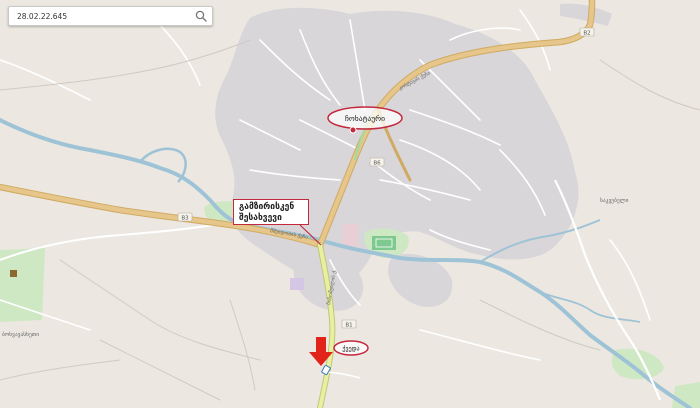  I want to click on svg-text: B3, so click(185, 218).